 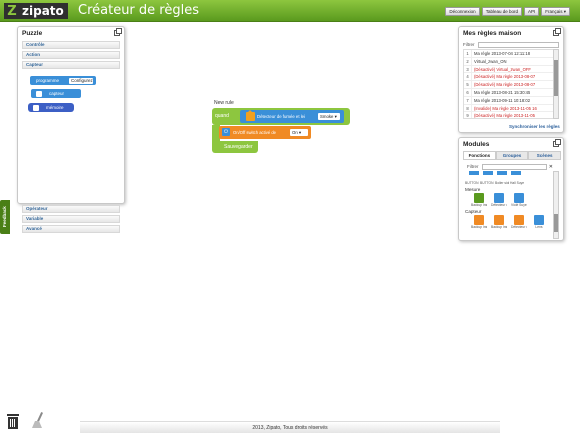 I want to click on zipato-logo: Z zipato, so click(x=39, y=11).